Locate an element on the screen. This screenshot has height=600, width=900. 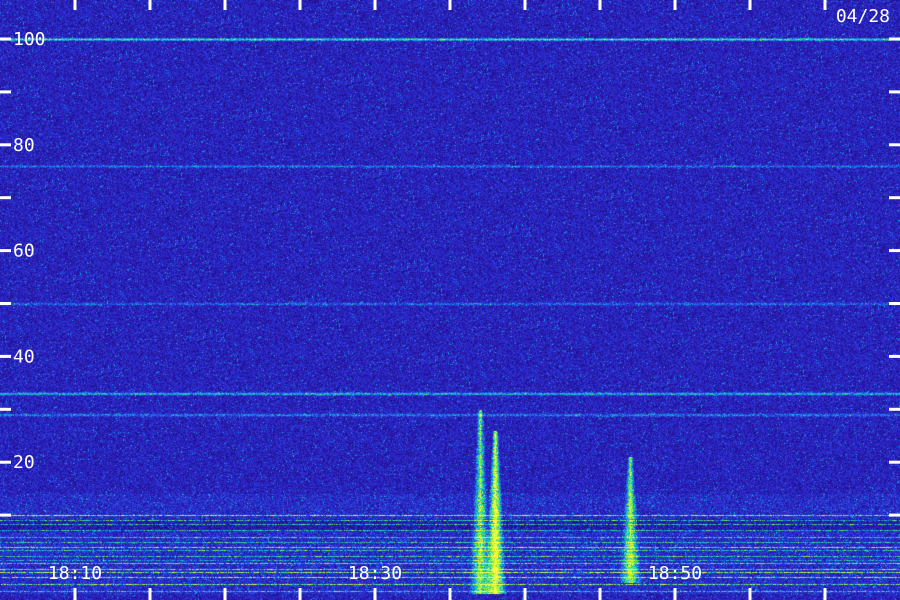
x-tick-label-1850: 18:50 is located at coordinates (675, 573).